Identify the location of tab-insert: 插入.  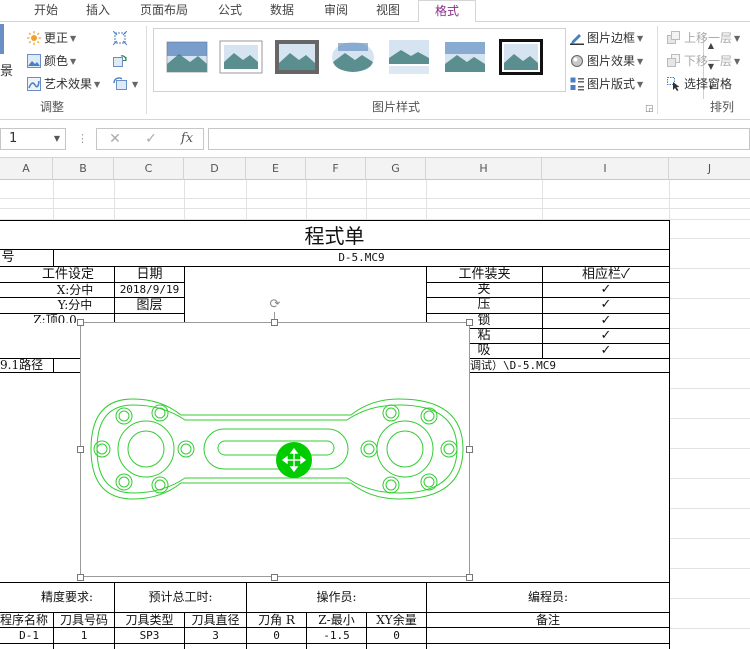
(98, 11).